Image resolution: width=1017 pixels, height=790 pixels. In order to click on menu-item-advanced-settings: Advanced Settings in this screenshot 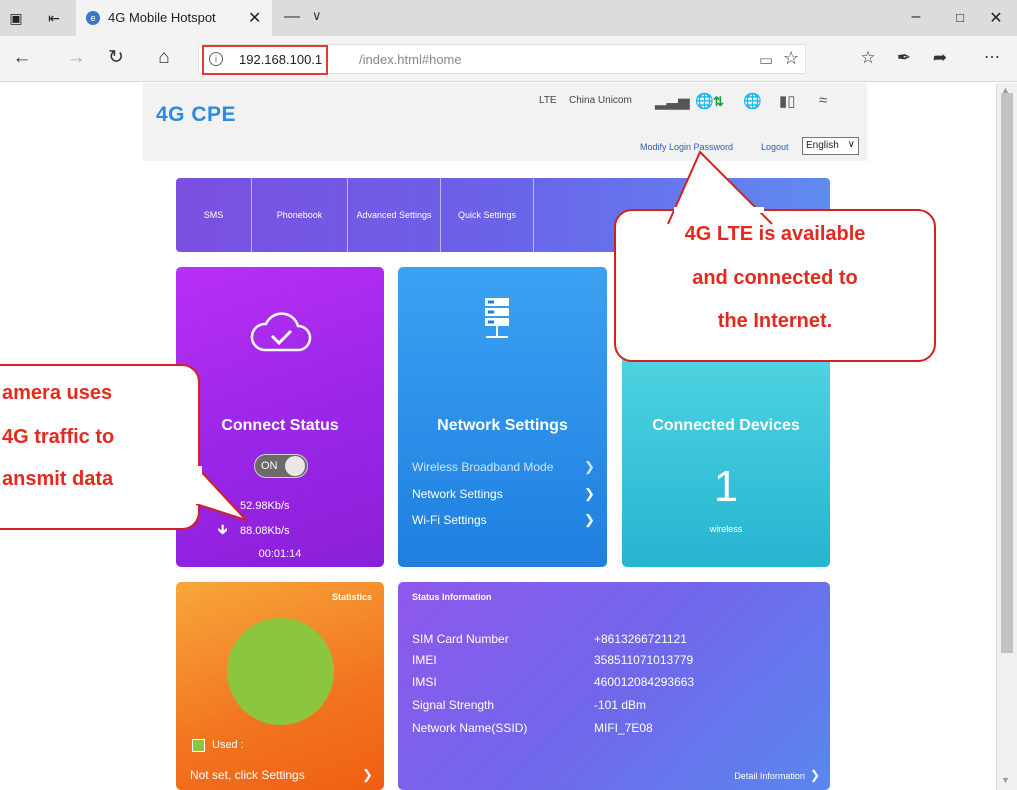, I will do `click(394, 215)`.